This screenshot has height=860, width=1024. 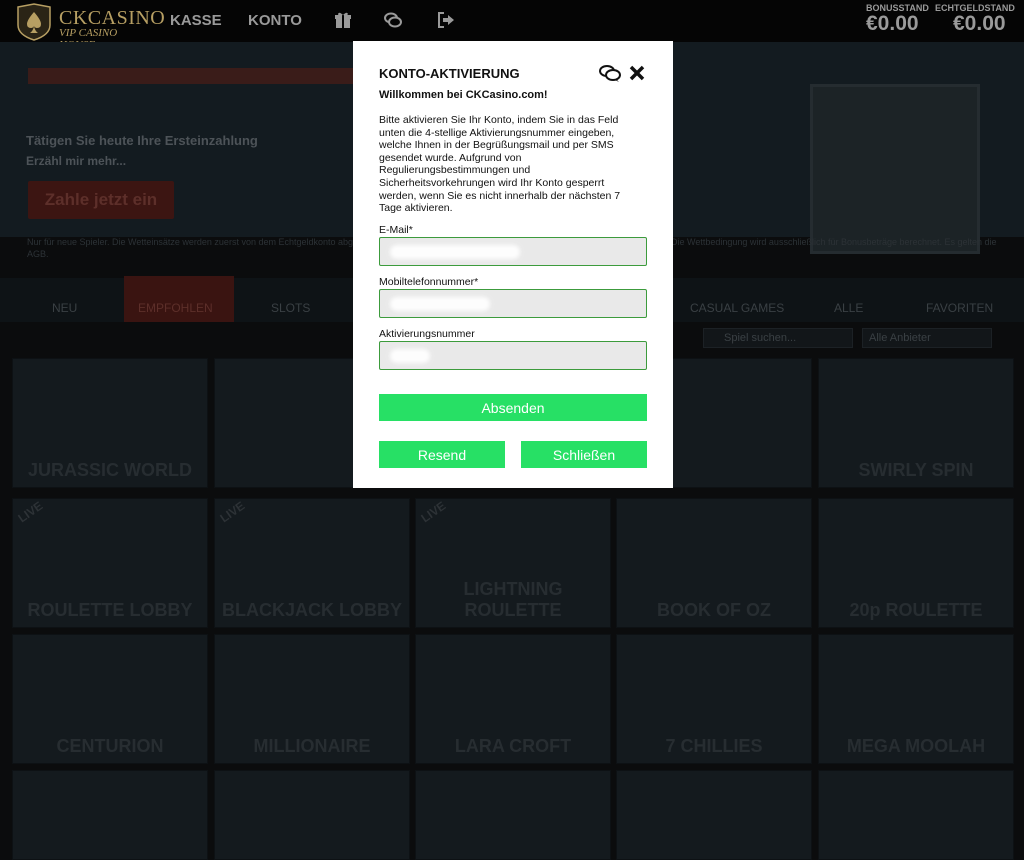 I want to click on welcome-text: Willkommen bei CKCasino.com!, so click(x=463, y=95).